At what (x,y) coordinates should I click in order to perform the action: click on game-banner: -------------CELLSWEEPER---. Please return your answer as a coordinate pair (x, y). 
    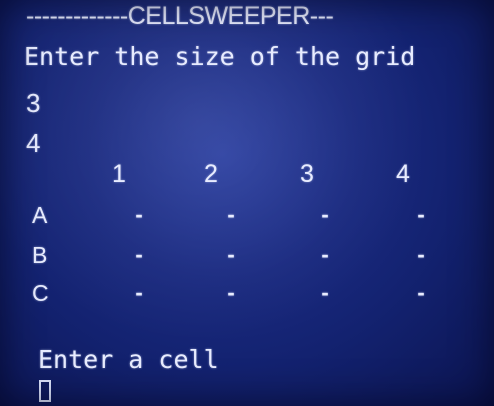
    Looking at the image, I should click on (180, 16).